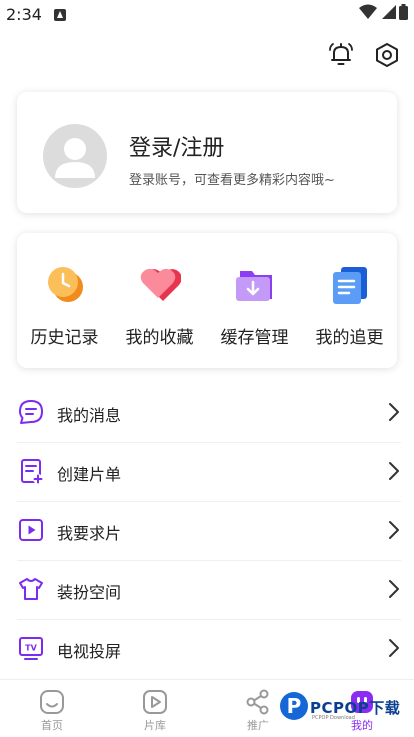 The image size is (414, 737). I want to click on menu-item-messages: 我的消息, so click(209, 413).